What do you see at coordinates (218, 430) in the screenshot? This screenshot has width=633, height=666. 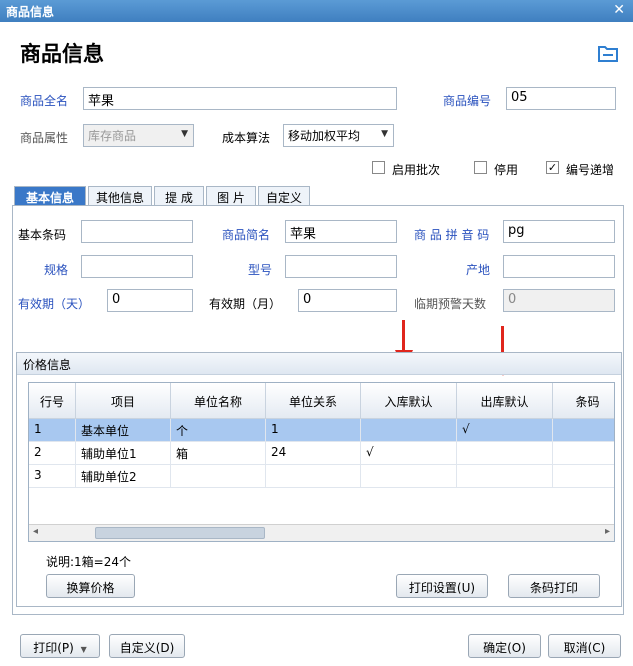 I see `table-cell: 个` at bounding box center [218, 430].